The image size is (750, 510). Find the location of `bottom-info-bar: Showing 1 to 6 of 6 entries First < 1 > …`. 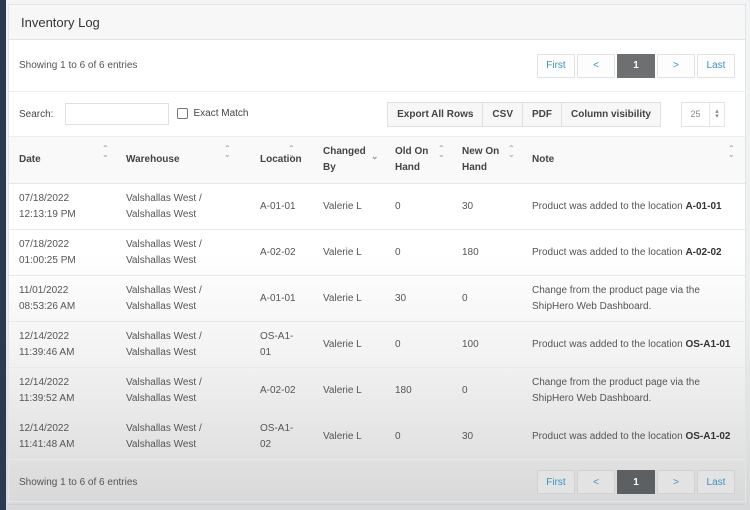

bottom-info-bar: Showing 1 to 6 of 6 entries First < 1 > … is located at coordinates (377, 482).